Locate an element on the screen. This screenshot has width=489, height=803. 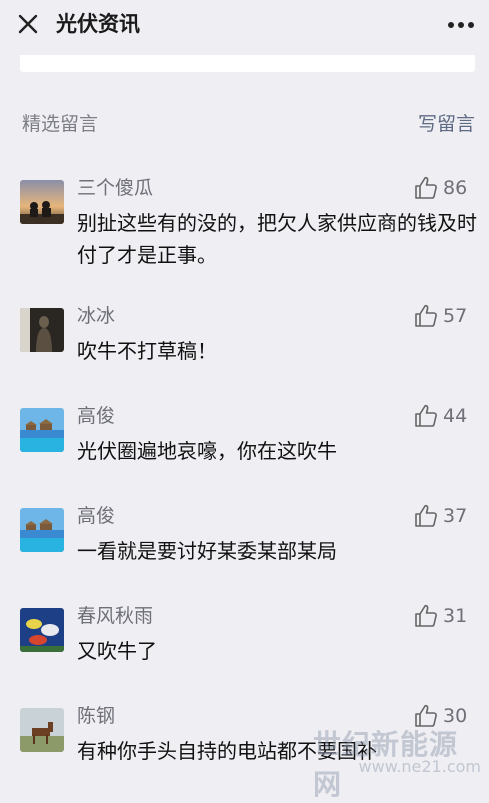
comment-nickname: 春风秋雨 is located at coordinates (115, 616).